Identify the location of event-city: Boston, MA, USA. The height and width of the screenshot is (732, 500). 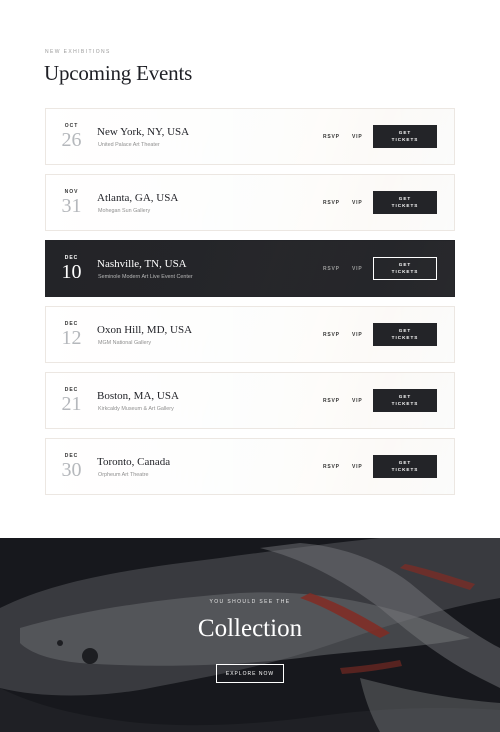
(138, 396).